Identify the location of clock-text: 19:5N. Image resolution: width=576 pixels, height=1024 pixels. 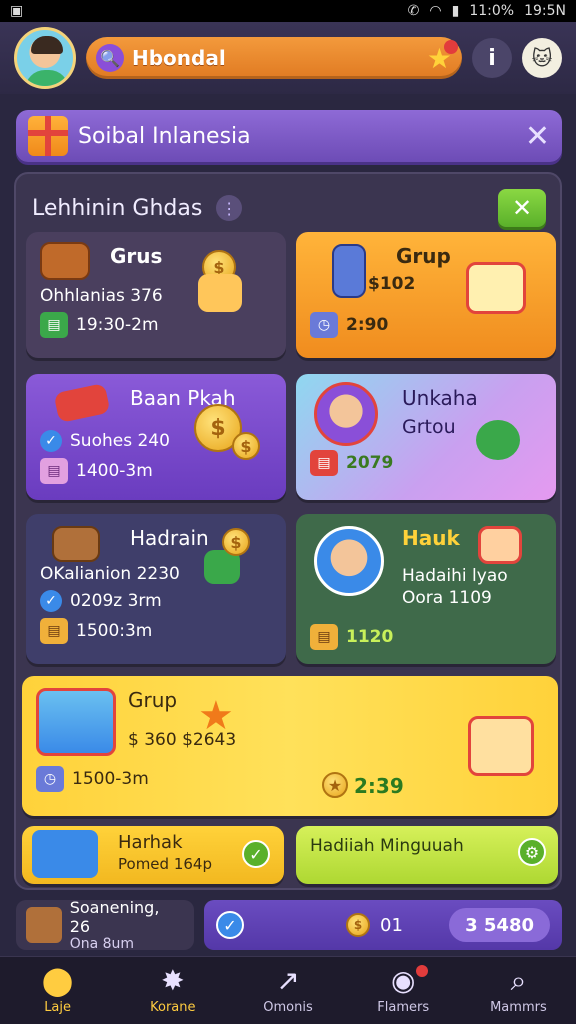
(545, 11).